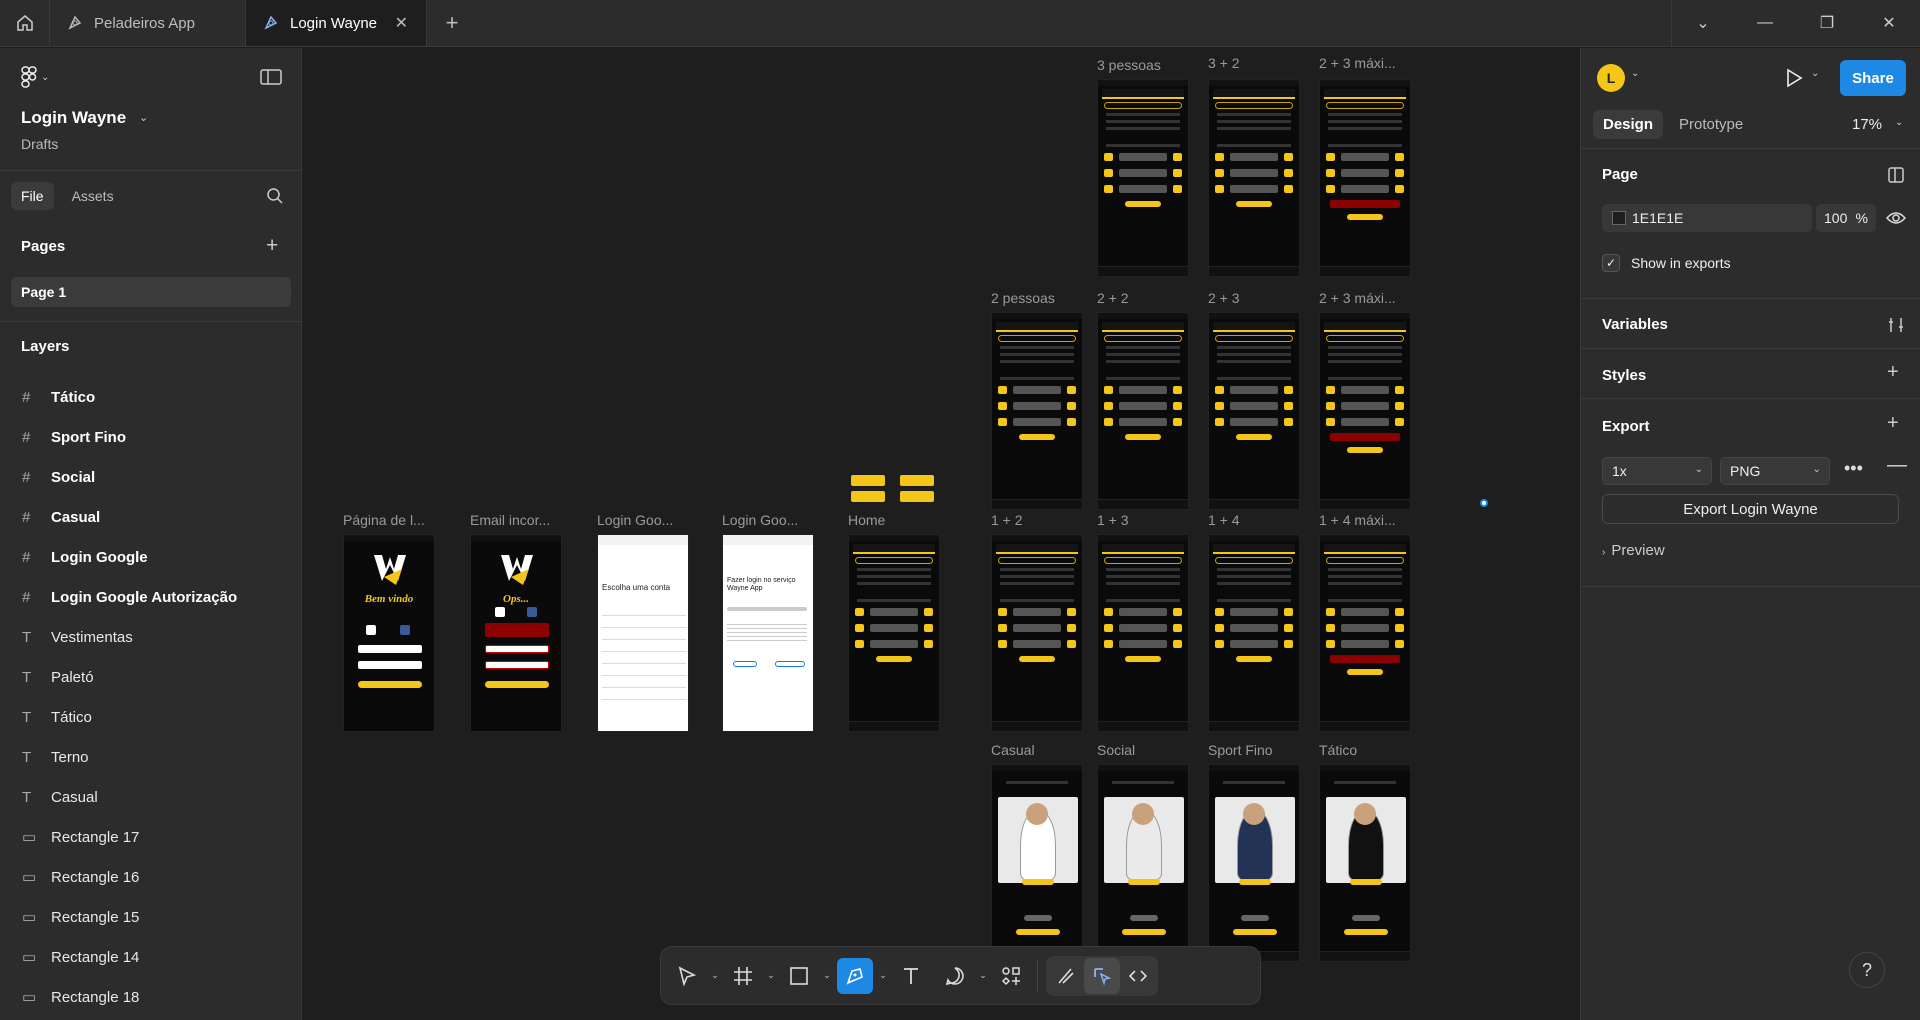 The height and width of the screenshot is (1020, 1920). Describe the element at coordinates (58, 397) in the screenshot. I see `layer-item: # Tático` at that location.